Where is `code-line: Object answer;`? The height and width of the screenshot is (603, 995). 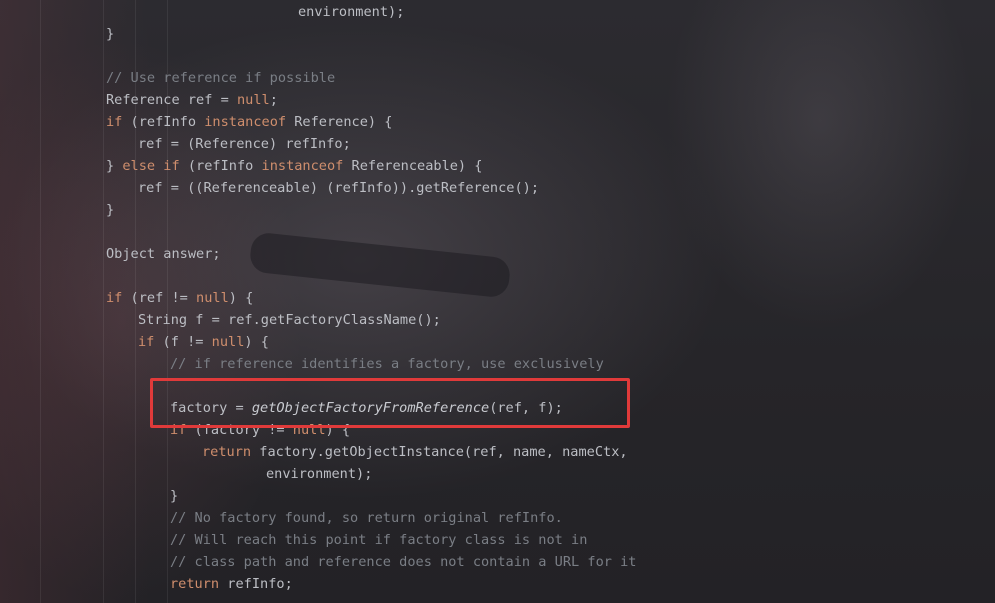
code-line: Object answer; is located at coordinates (163, 254).